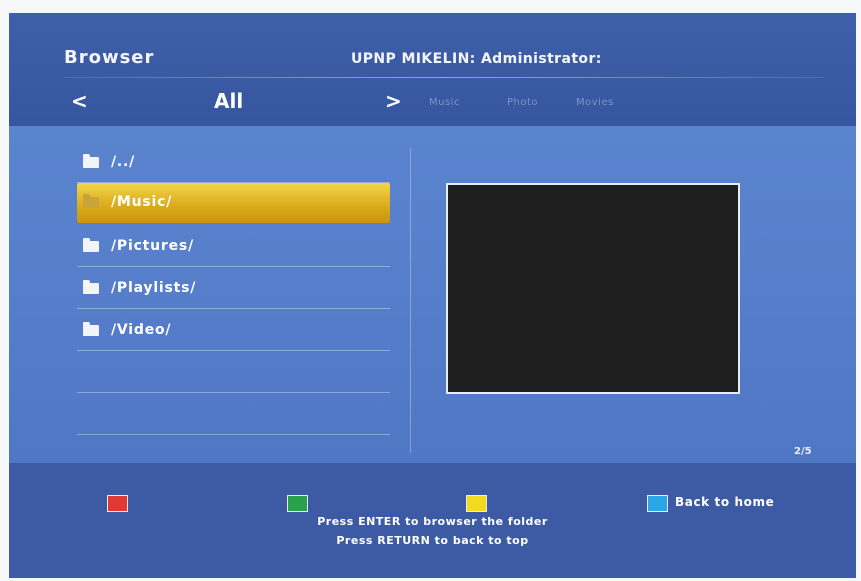 This screenshot has width=861, height=581. I want to click on list-item-label: /Music/, so click(142, 202).